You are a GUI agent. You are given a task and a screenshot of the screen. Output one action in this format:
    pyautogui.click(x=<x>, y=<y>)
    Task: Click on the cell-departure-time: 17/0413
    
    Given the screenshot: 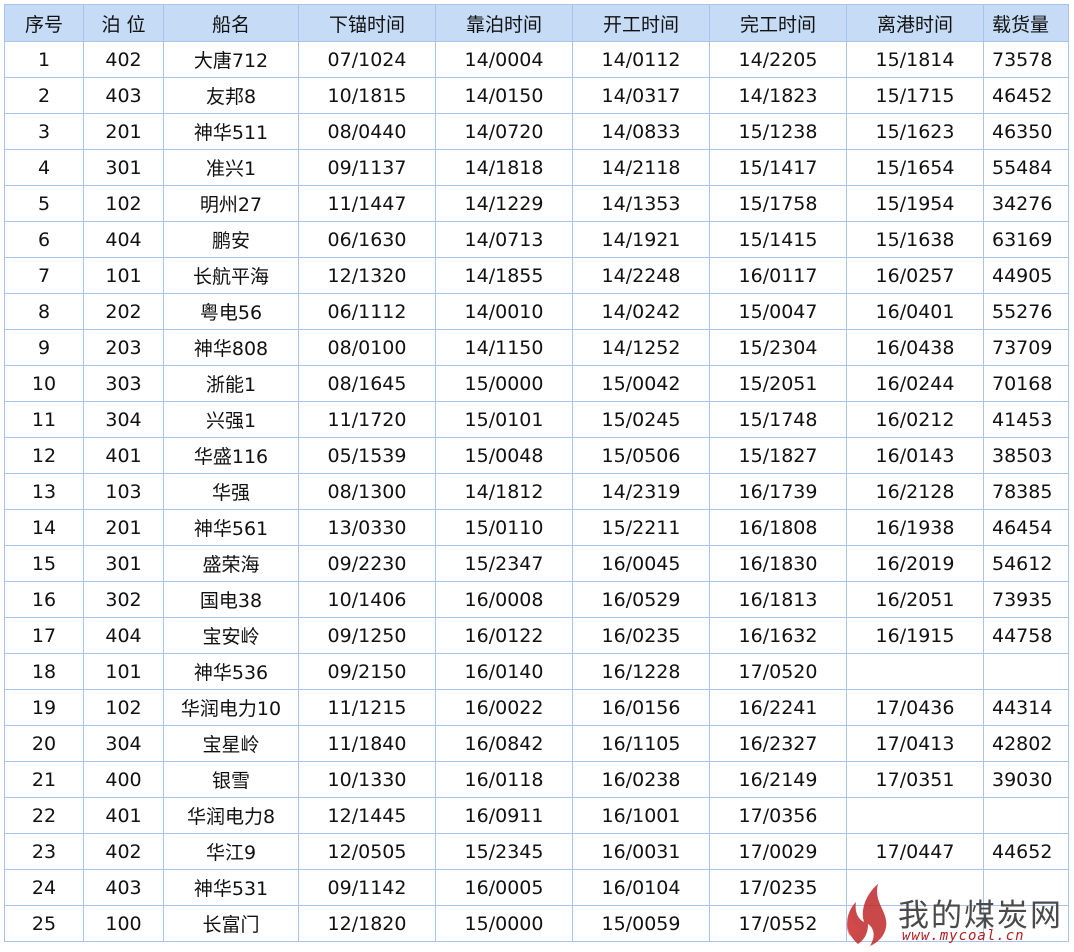 What is the action you would take?
    pyautogui.click(x=915, y=743)
    